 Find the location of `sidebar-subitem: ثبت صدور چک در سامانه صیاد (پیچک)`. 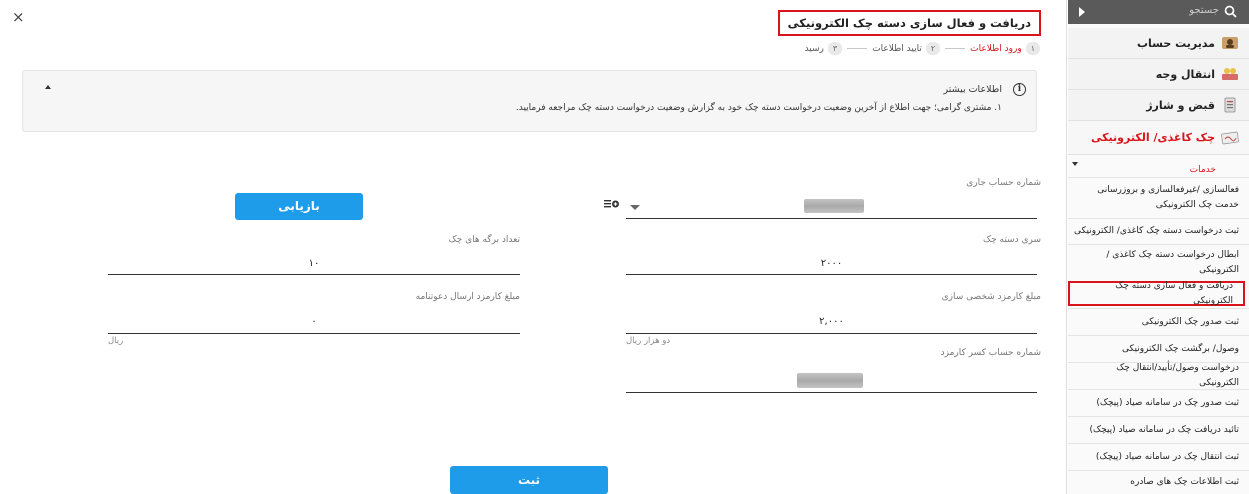

sidebar-subitem: ثبت صدور چک در سامانه صیاد (پیچک) is located at coordinates (1158, 402).